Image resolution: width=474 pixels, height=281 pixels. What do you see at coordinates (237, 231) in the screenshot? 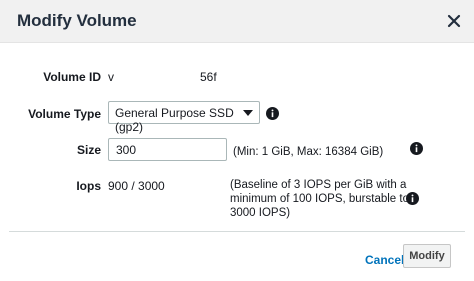
I see `footer-divider` at bounding box center [237, 231].